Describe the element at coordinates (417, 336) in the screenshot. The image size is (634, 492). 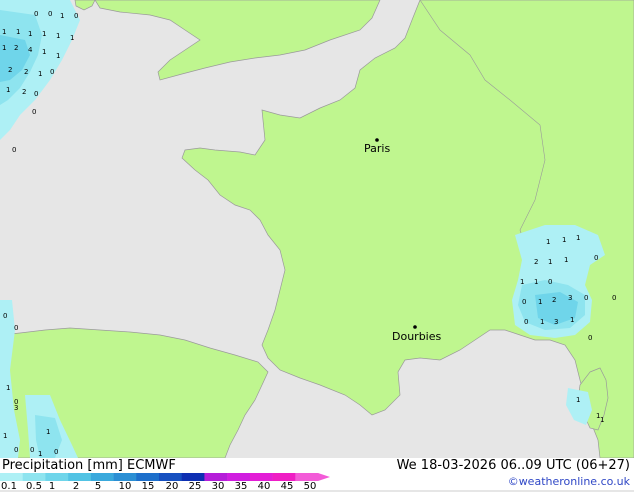
I see `city-label: Dourbies` at that location.